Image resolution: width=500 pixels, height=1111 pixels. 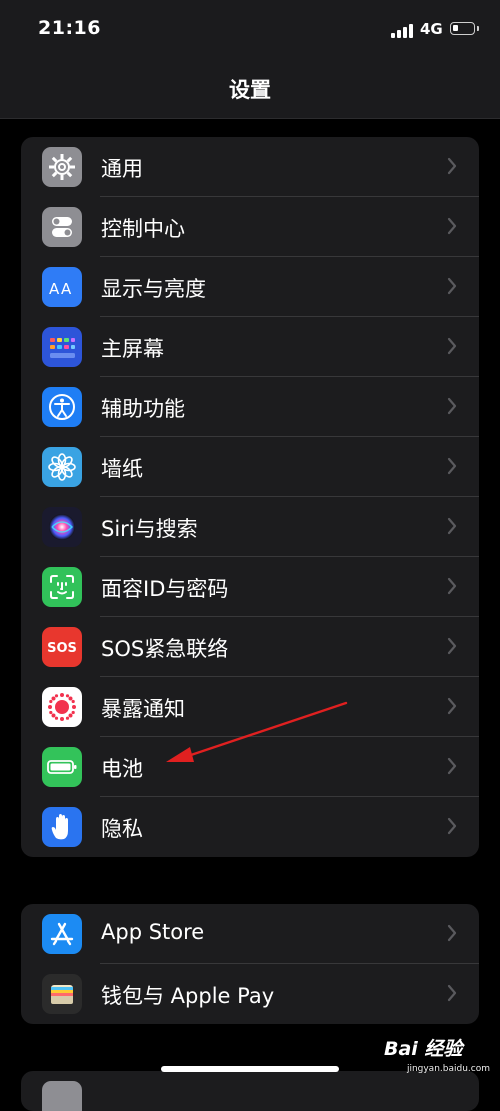 What do you see at coordinates (250, 527) in the screenshot?
I see `settings-item-siri-search: Siri与搜索` at bounding box center [250, 527].